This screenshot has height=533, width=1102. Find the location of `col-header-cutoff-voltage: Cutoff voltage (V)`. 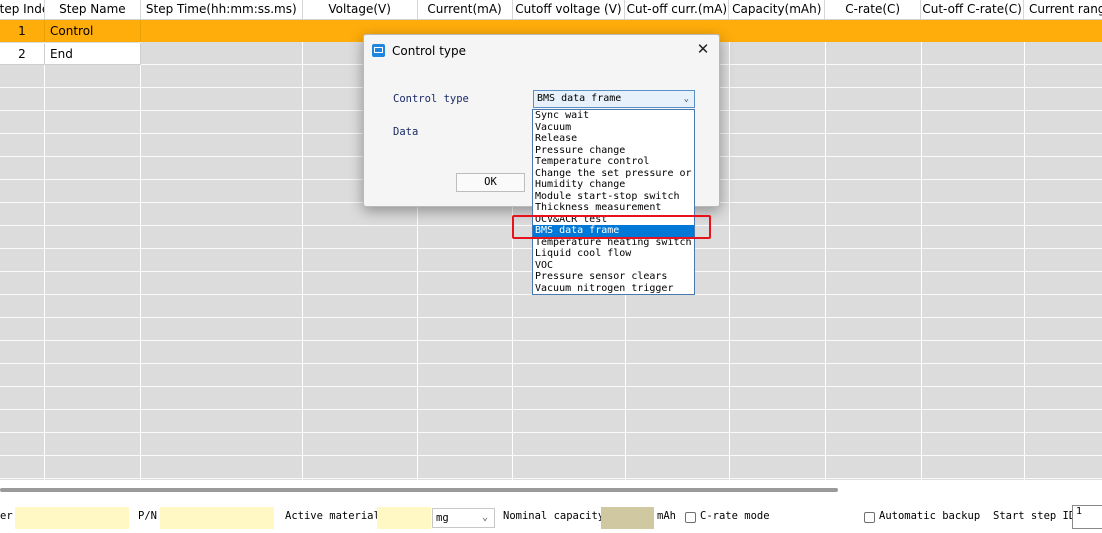

col-header-cutoff-voltage: Cutoff voltage (V) is located at coordinates (569, 9).